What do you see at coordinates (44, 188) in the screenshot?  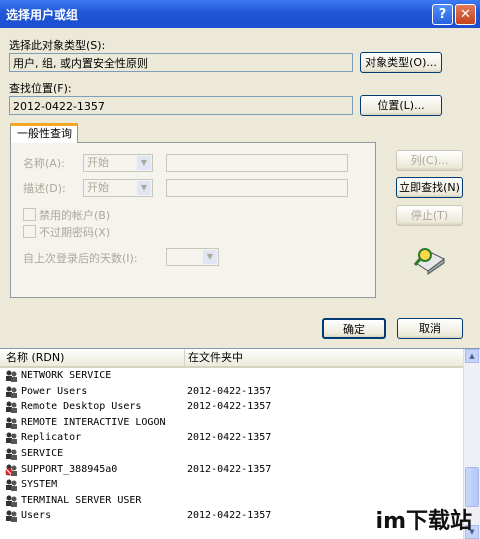 I see `description-label: 描述(D):` at bounding box center [44, 188].